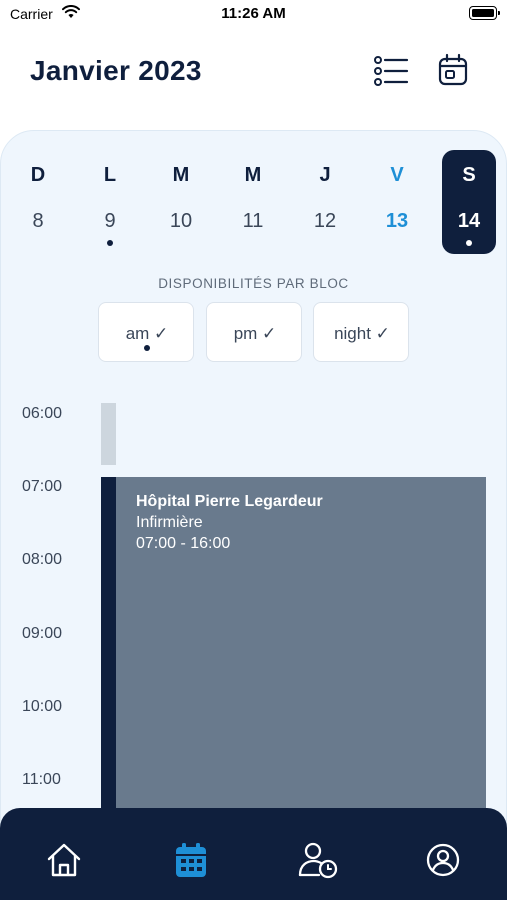 The height and width of the screenshot is (900, 507). I want to click on chip-label: pm ✓, so click(255, 333).